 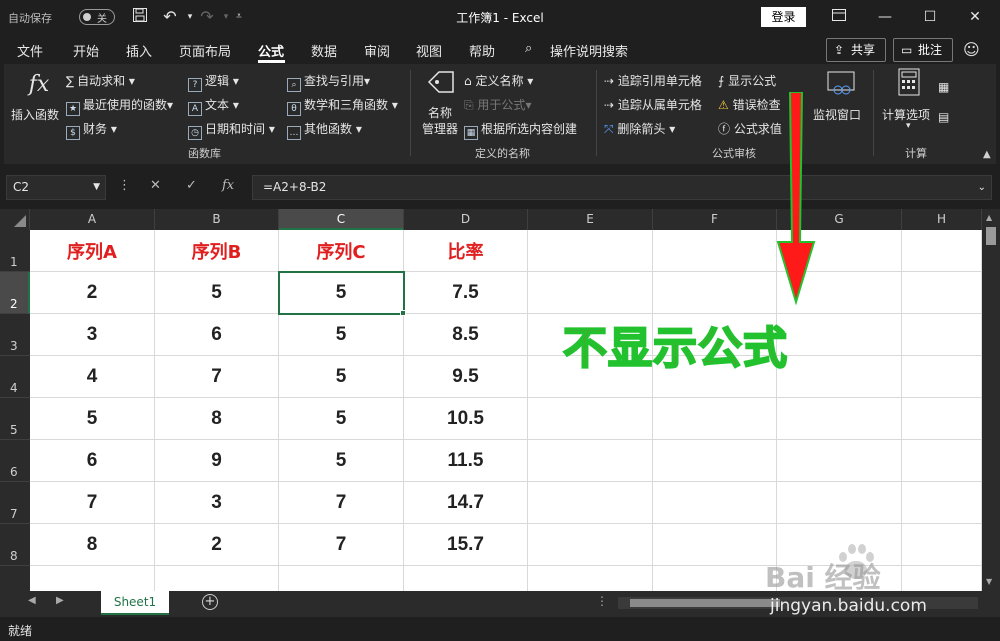 What do you see at coordinates (92, 461) in the screenshot?
I see `cell-a6: 6` at bounding box center [92, 461].